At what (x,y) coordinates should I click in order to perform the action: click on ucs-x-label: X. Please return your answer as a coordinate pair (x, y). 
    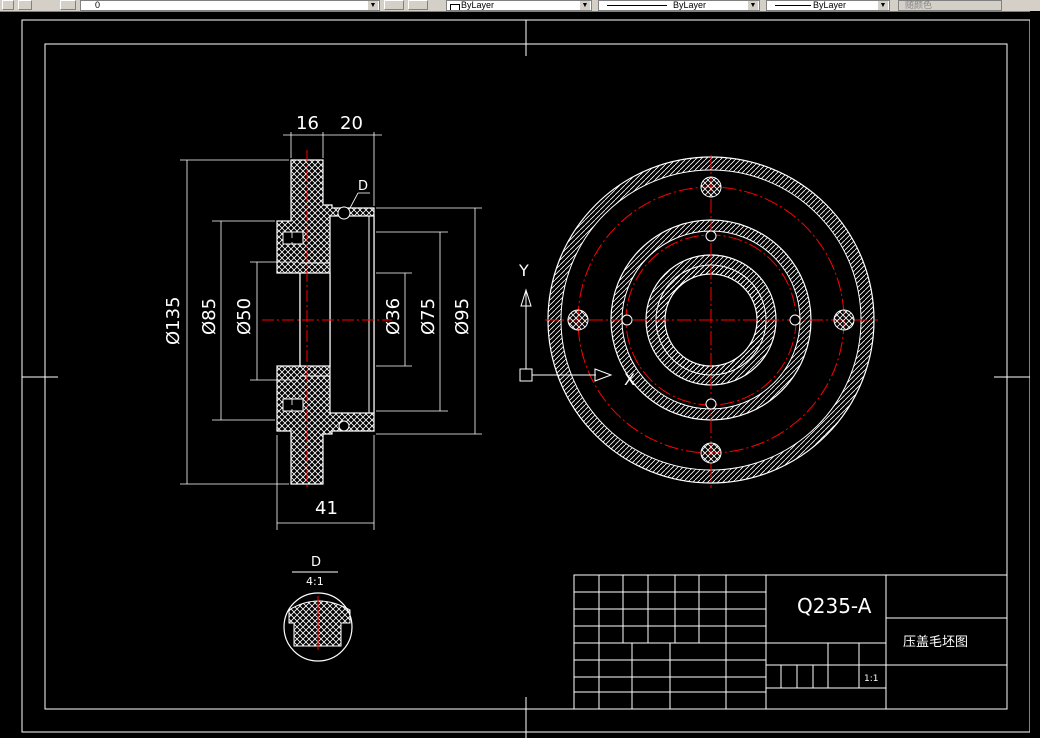
    Looking at the image, I should click on (629, 379).